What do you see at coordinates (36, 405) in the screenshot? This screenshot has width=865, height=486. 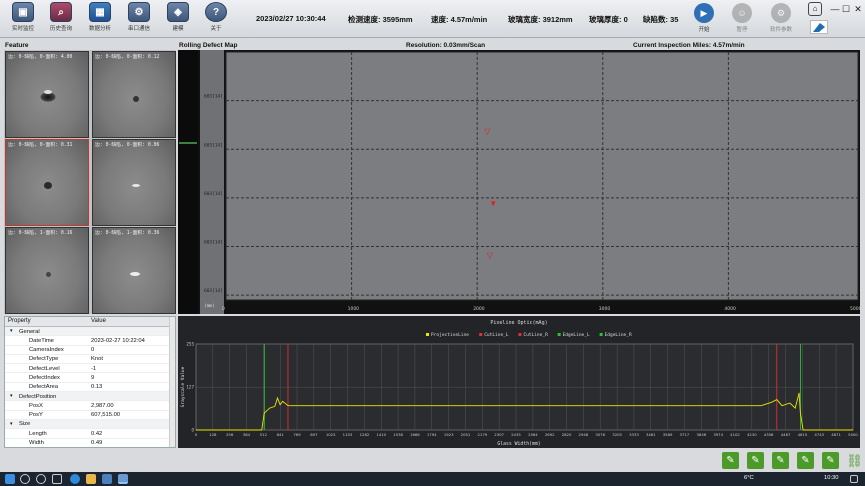 I see `property-key: PosX` at bounding box center [36, 405].